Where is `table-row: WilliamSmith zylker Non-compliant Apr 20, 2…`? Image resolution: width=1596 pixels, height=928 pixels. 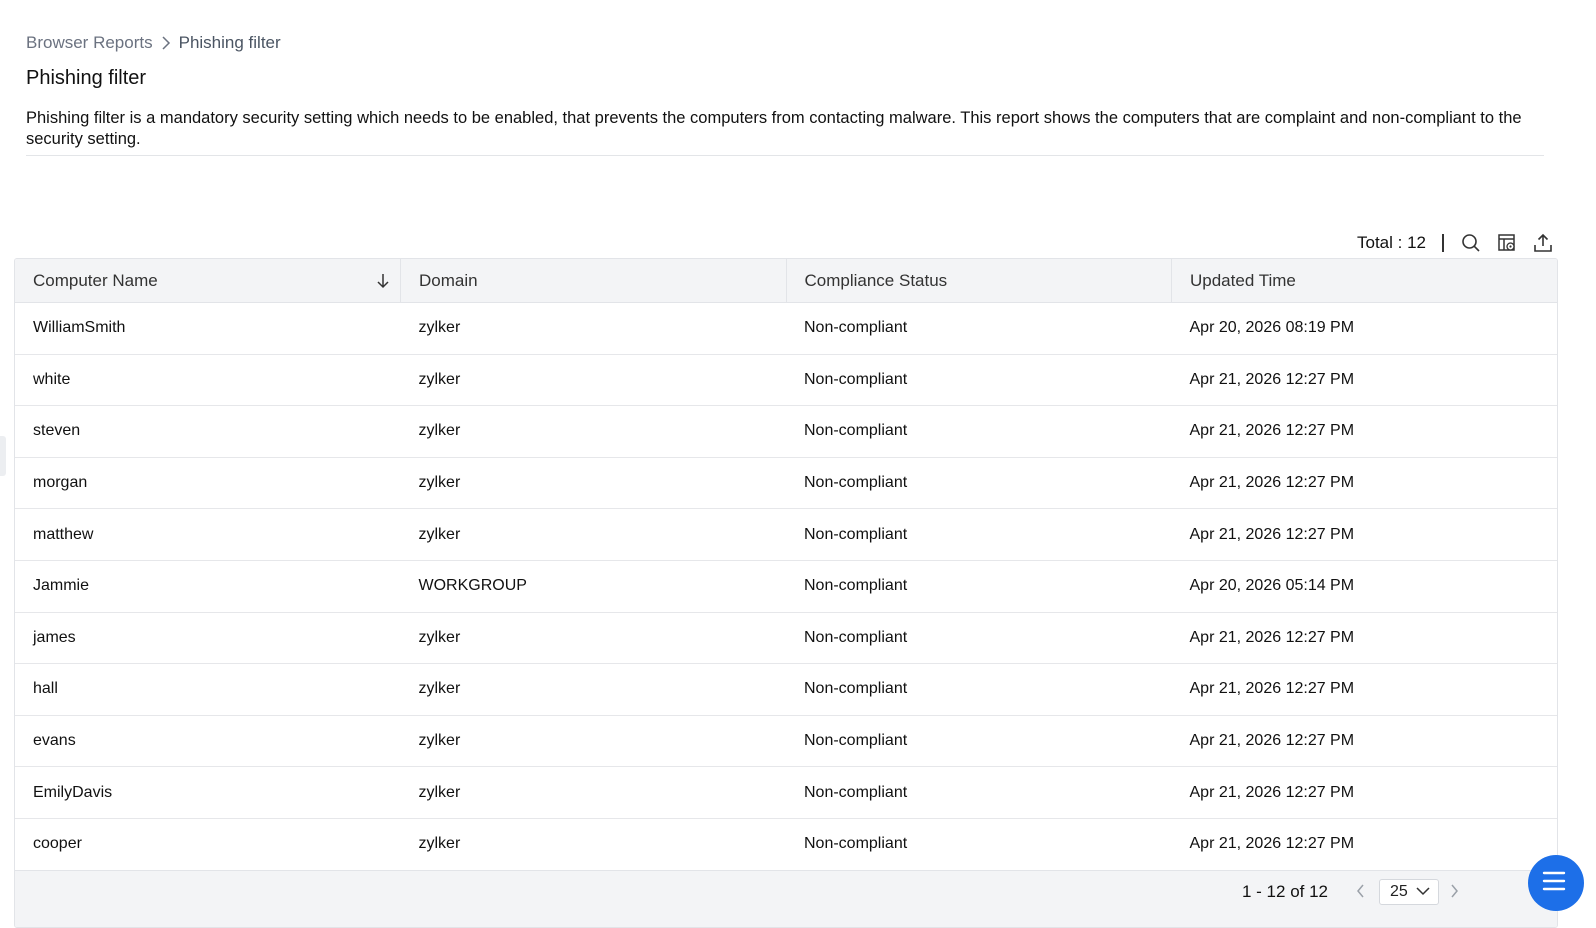
table-row: WilliamSmith zylker Non-compliant Apr 20, 2… is located at coordinates (786, 328).